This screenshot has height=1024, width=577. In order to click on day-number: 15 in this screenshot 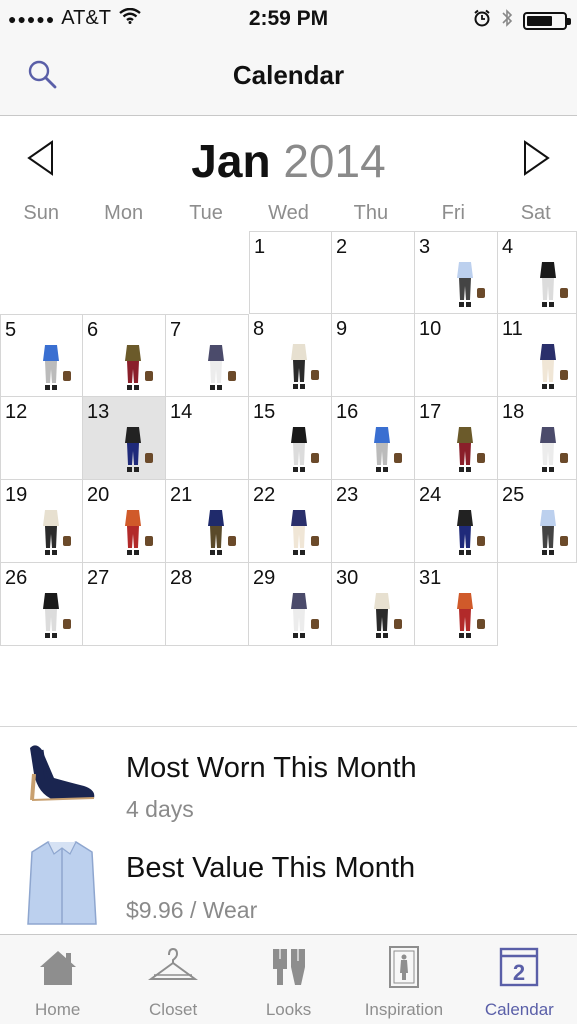, I will do `click(264, 412)`.